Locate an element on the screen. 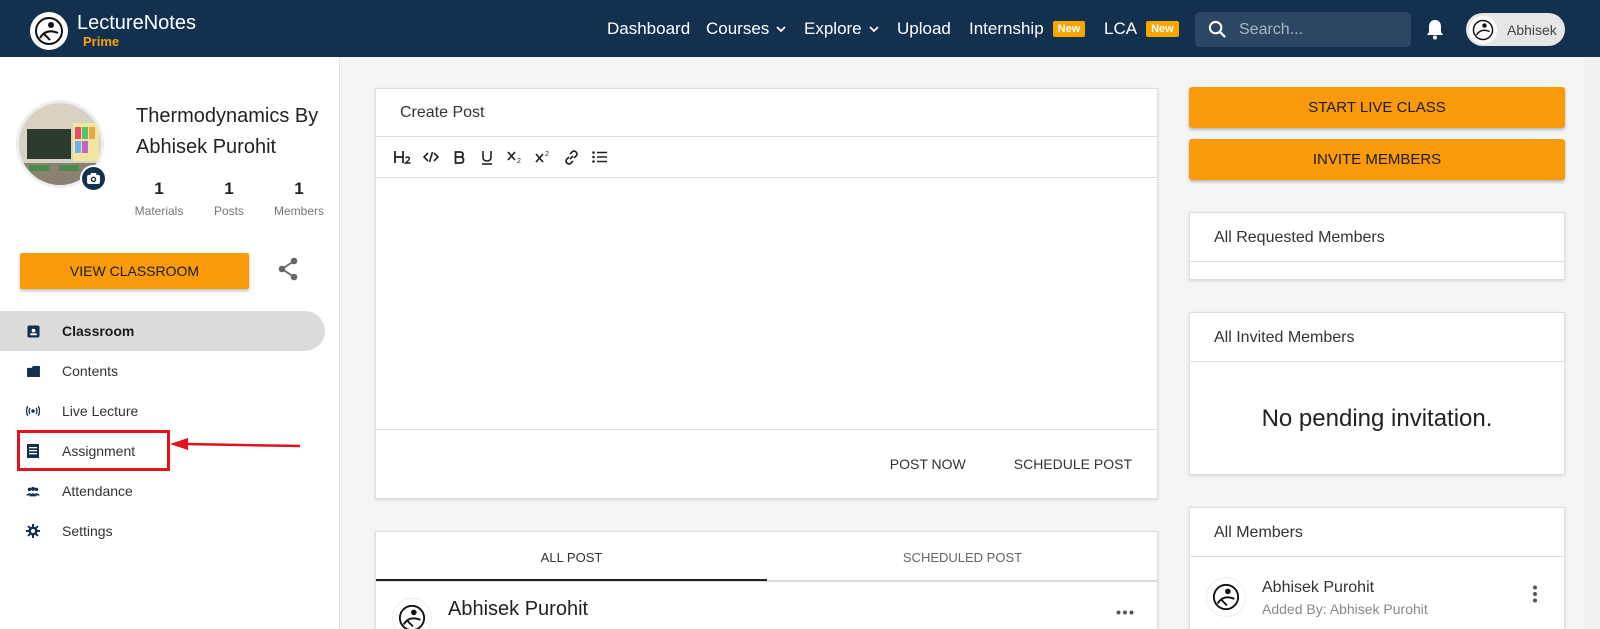  link-icon is located at coordinates (571, 157).